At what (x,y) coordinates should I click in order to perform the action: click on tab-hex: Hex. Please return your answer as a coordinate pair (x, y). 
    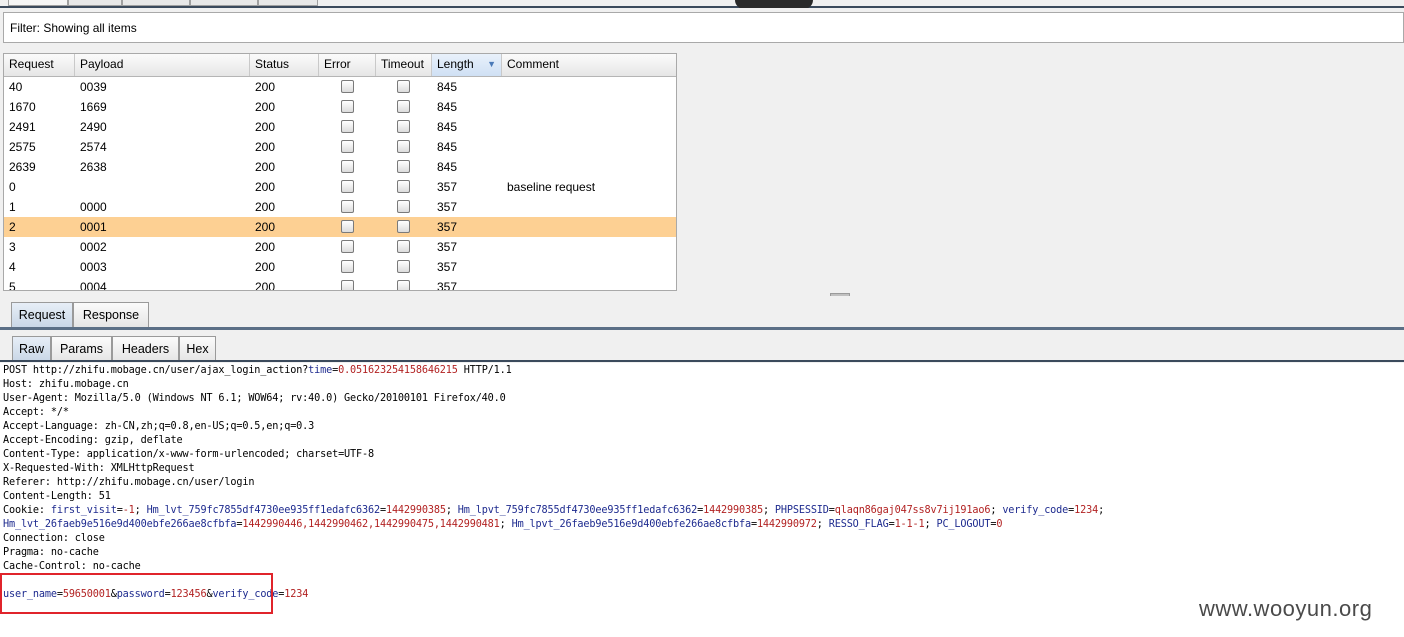
    Looking at the image, I should click on (197, 349).